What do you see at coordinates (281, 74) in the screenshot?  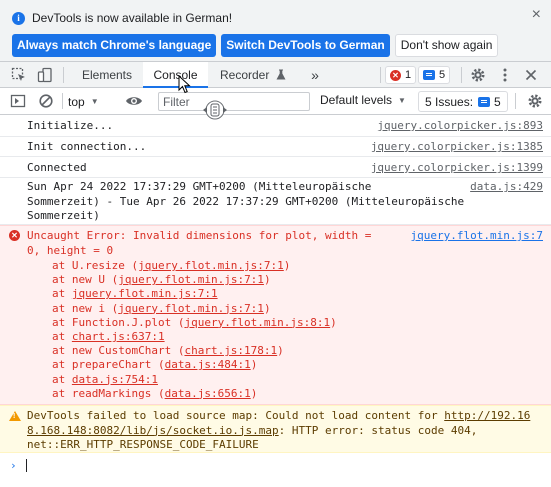 I see `experiment-flask-icon` at bounding box center [281, 74].